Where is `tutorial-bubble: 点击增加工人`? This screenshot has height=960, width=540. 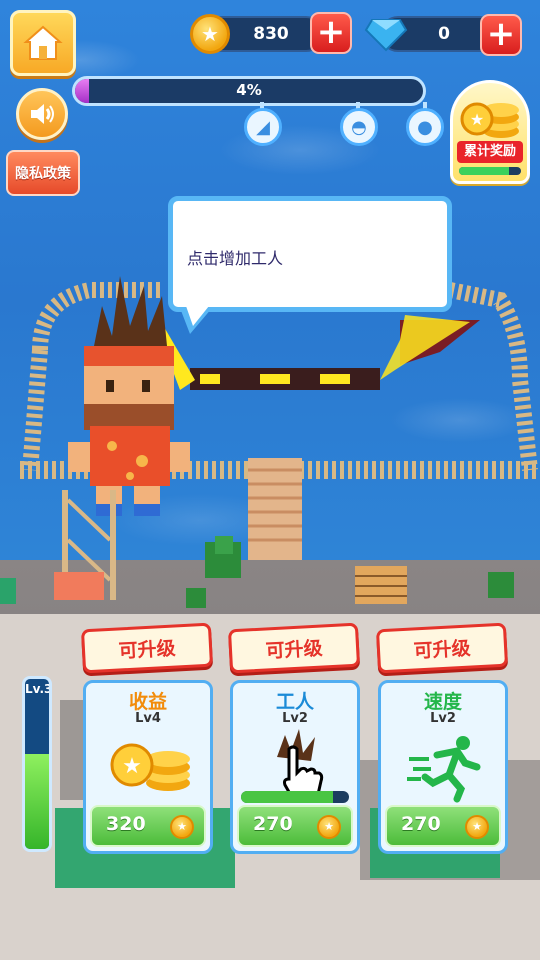 tutorial-bubble: 点击增加工人 is located at coordinates (310, 254).